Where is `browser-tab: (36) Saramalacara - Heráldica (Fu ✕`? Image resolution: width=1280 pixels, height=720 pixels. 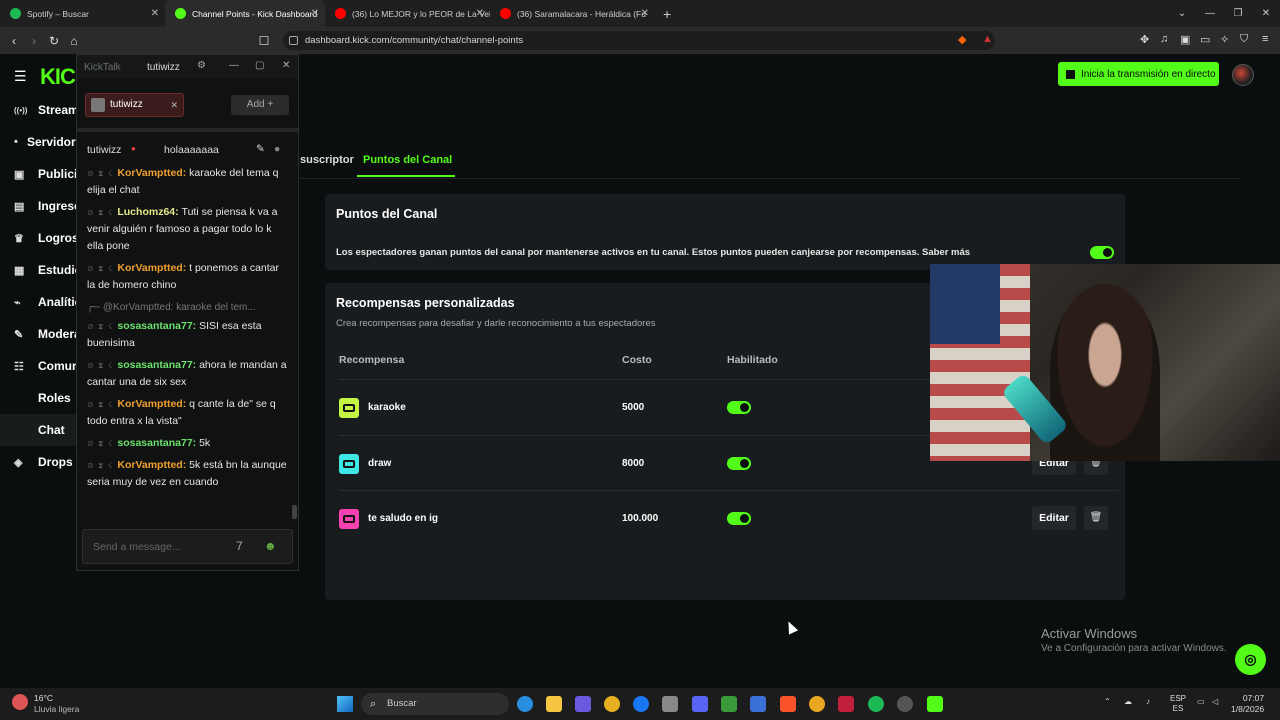
browser-tab: (36) Saramalacara - Heráldica (Fu ✕ is located at coordinates (572, 13).